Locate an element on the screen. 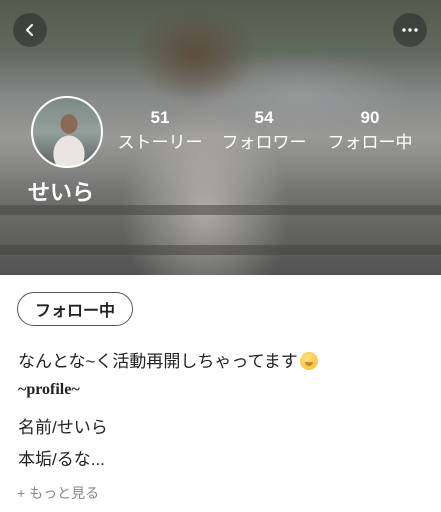 Image resolution: width=441 pixels, height=512 pixels. more-horizontal-icon is located at coordinates (410, 30).